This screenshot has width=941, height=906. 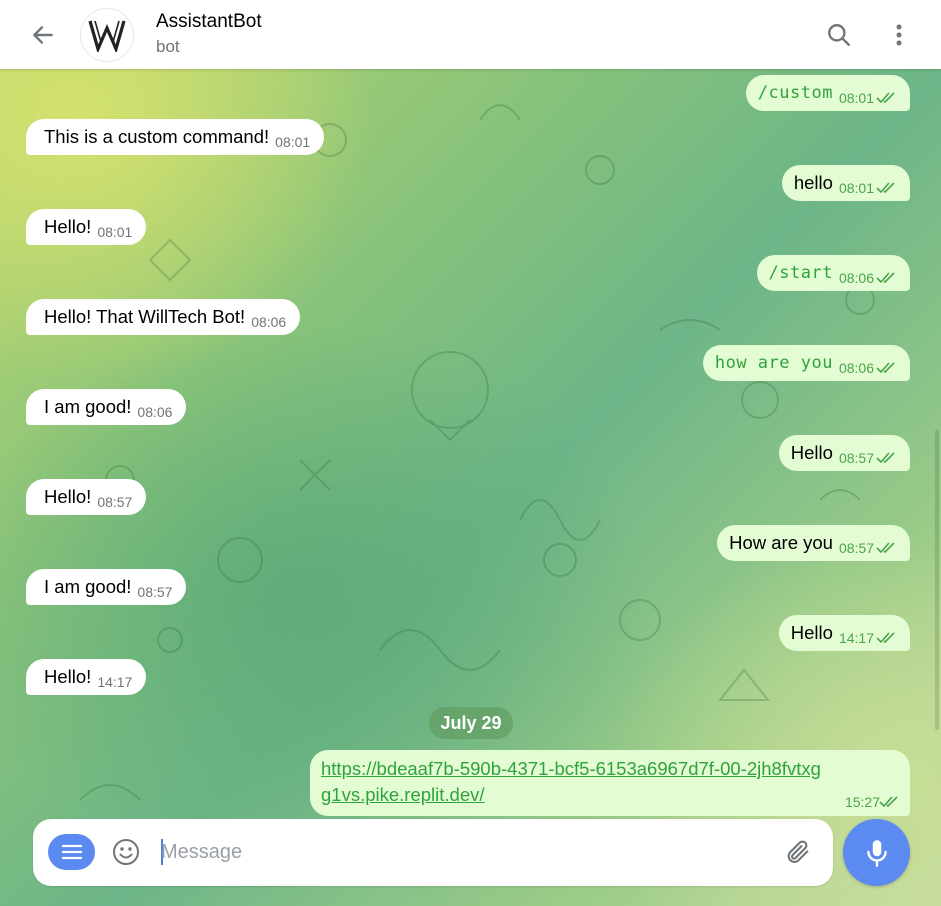 I want to click on search-button, so click(x=839, y=35).